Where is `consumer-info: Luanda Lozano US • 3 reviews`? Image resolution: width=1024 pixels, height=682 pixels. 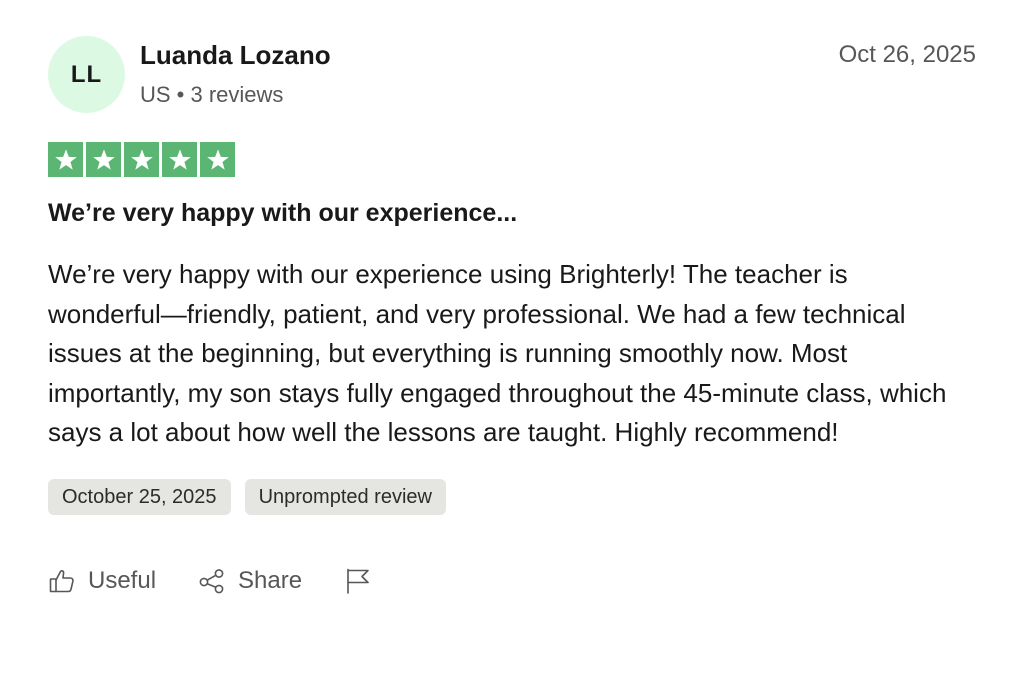 consumer-info: Luanda Lozano US • 3 reviews is located at coordinates (235, 74).